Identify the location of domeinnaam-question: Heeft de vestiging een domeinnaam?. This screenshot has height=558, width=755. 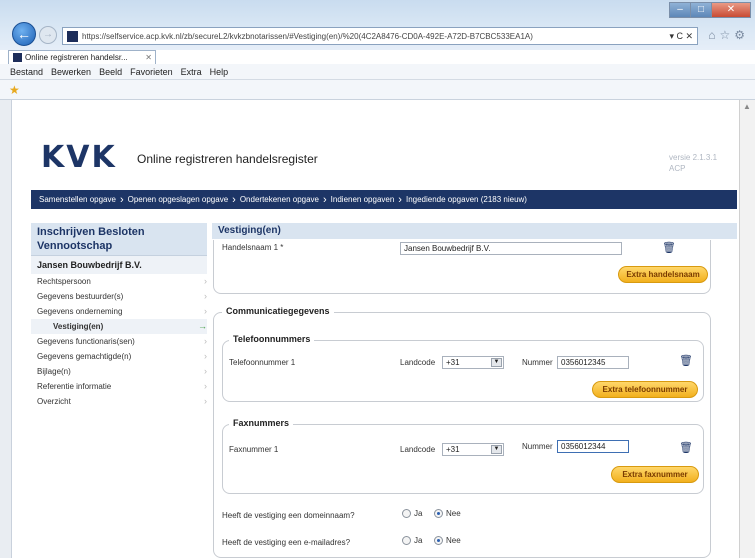
(288, 515).